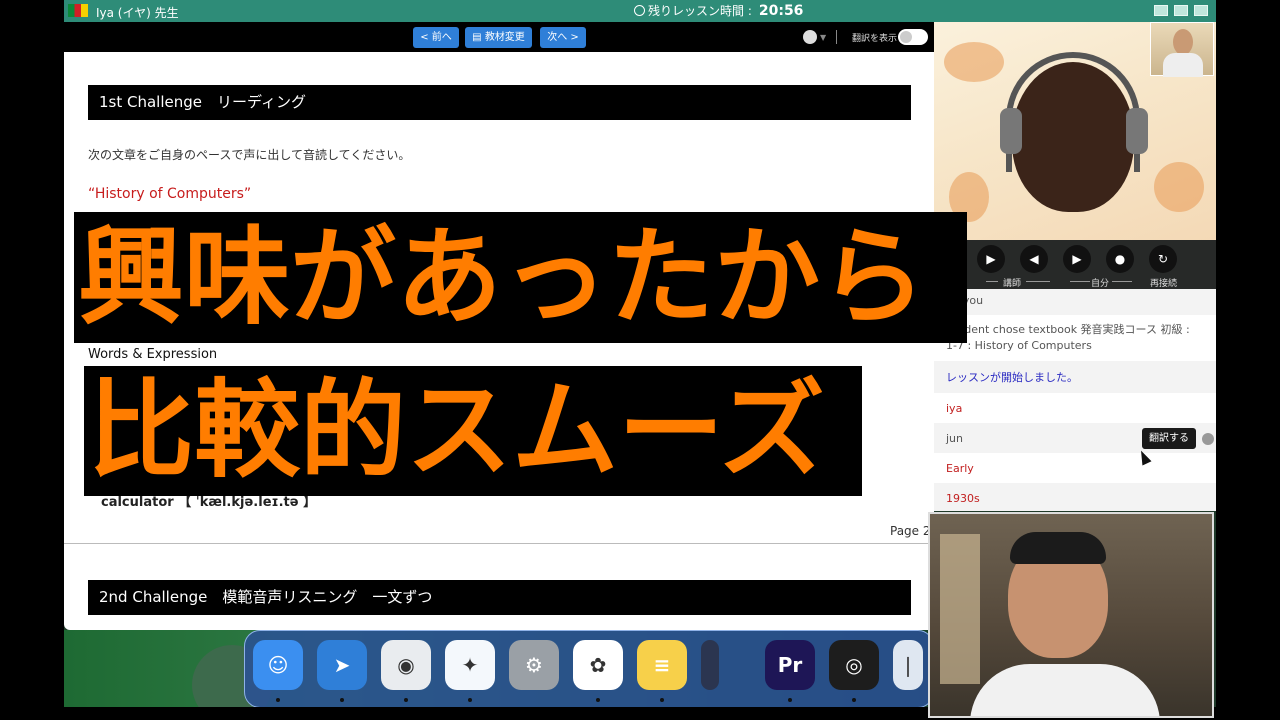  I want to click on prev-button: < 前へ, so click(436, 37).